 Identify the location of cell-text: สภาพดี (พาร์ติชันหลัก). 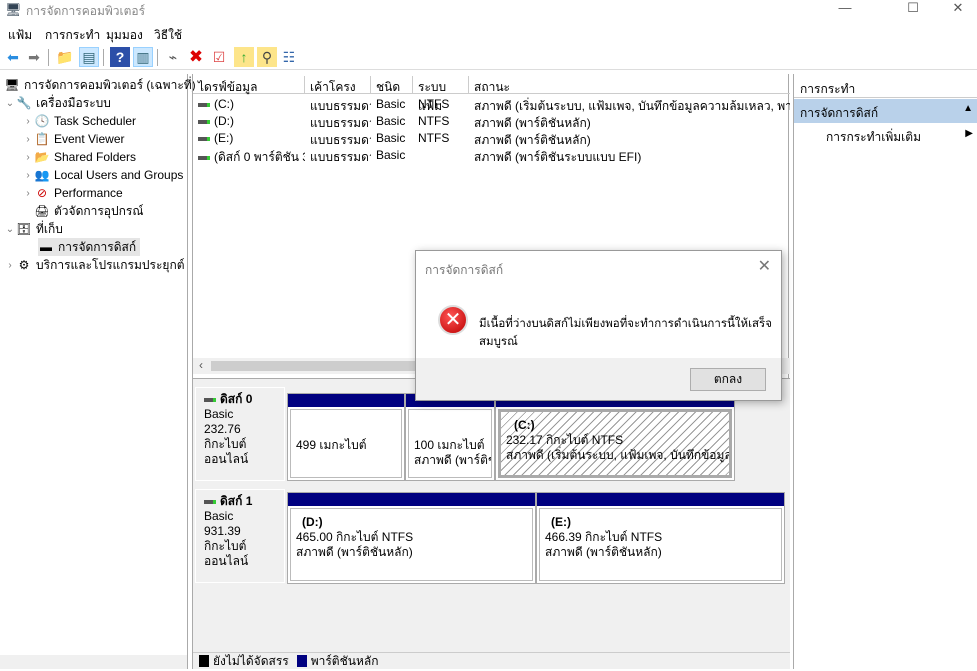
(532, 140).